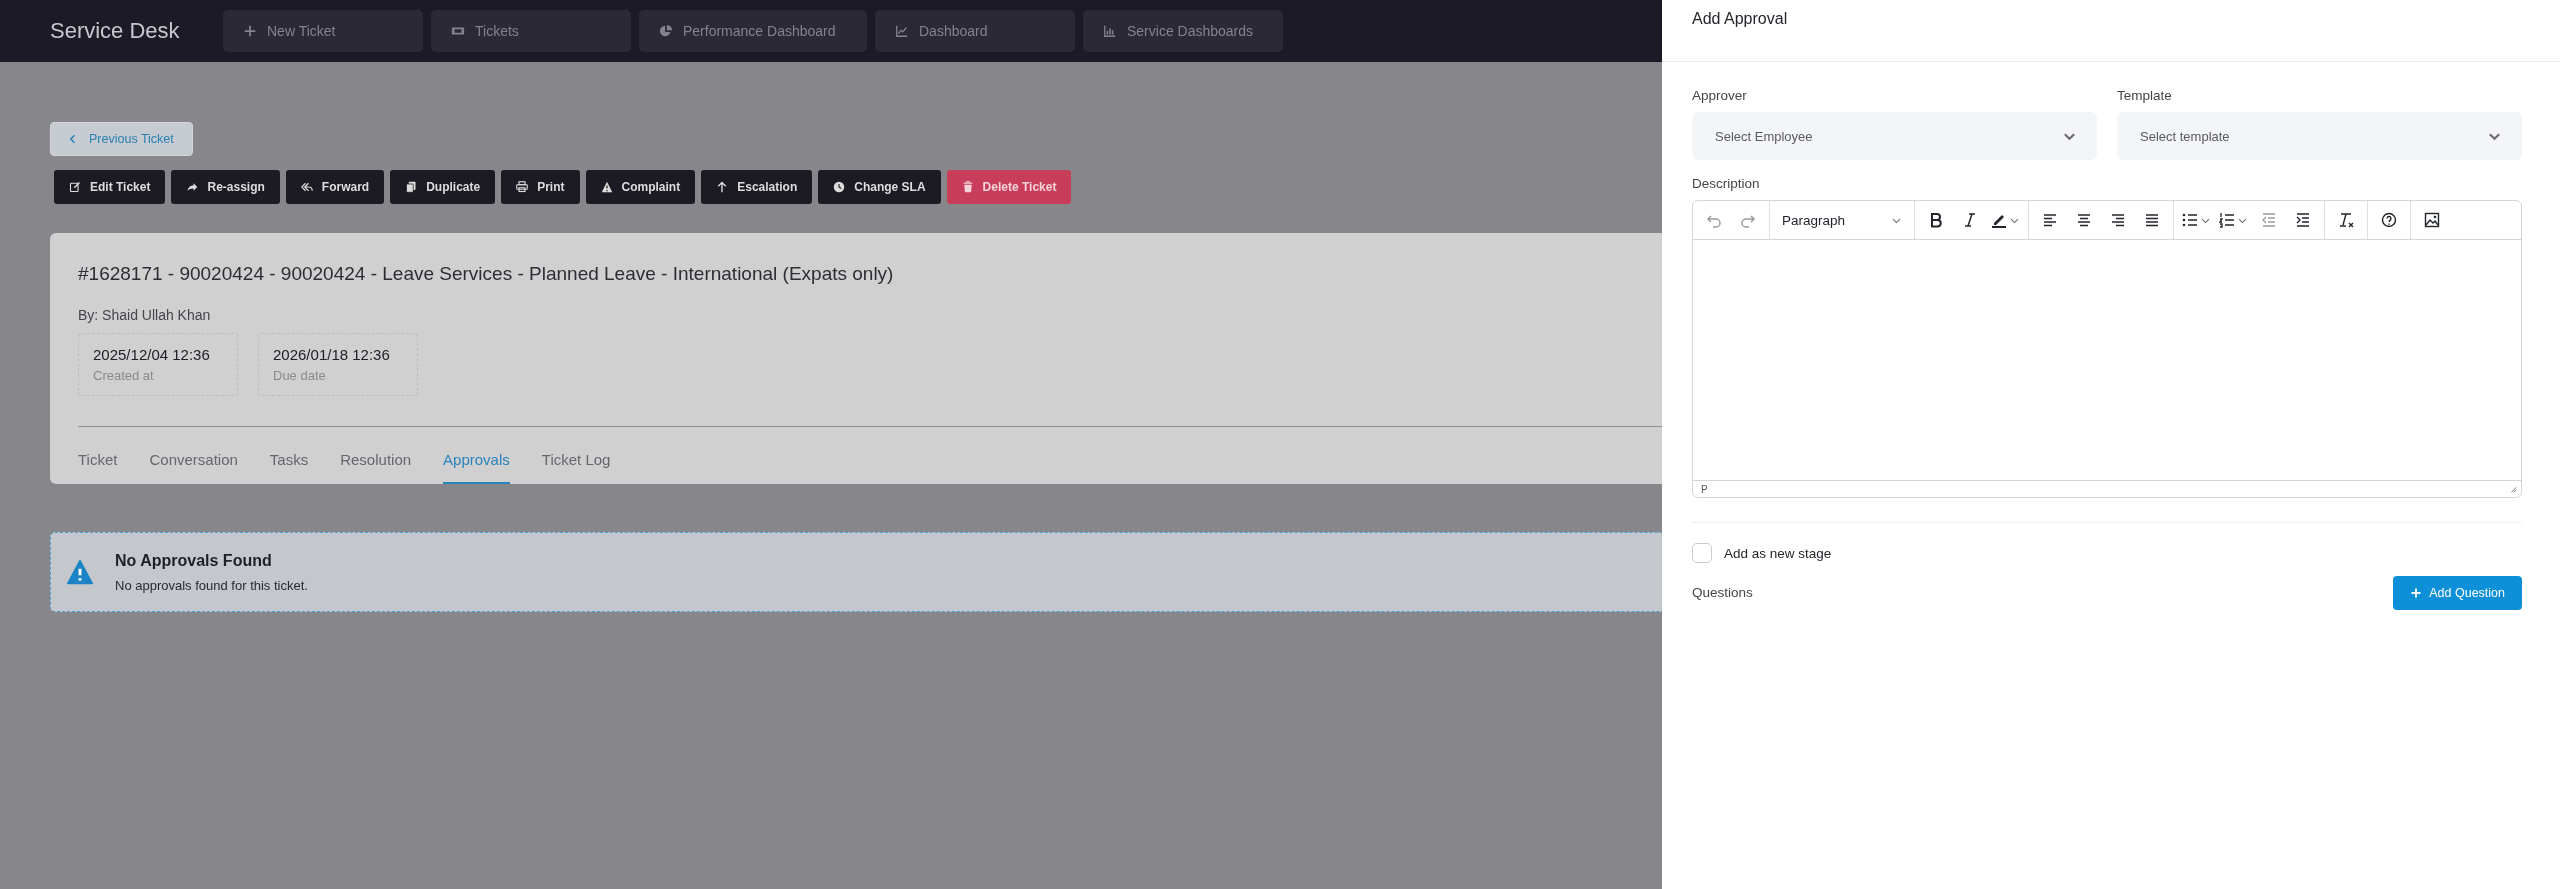 This screenshot has width=2560, height=889. Describe the element at coordinates (1740, 18) in the screenshot. I see `panel-title: Add Approval` at that location.